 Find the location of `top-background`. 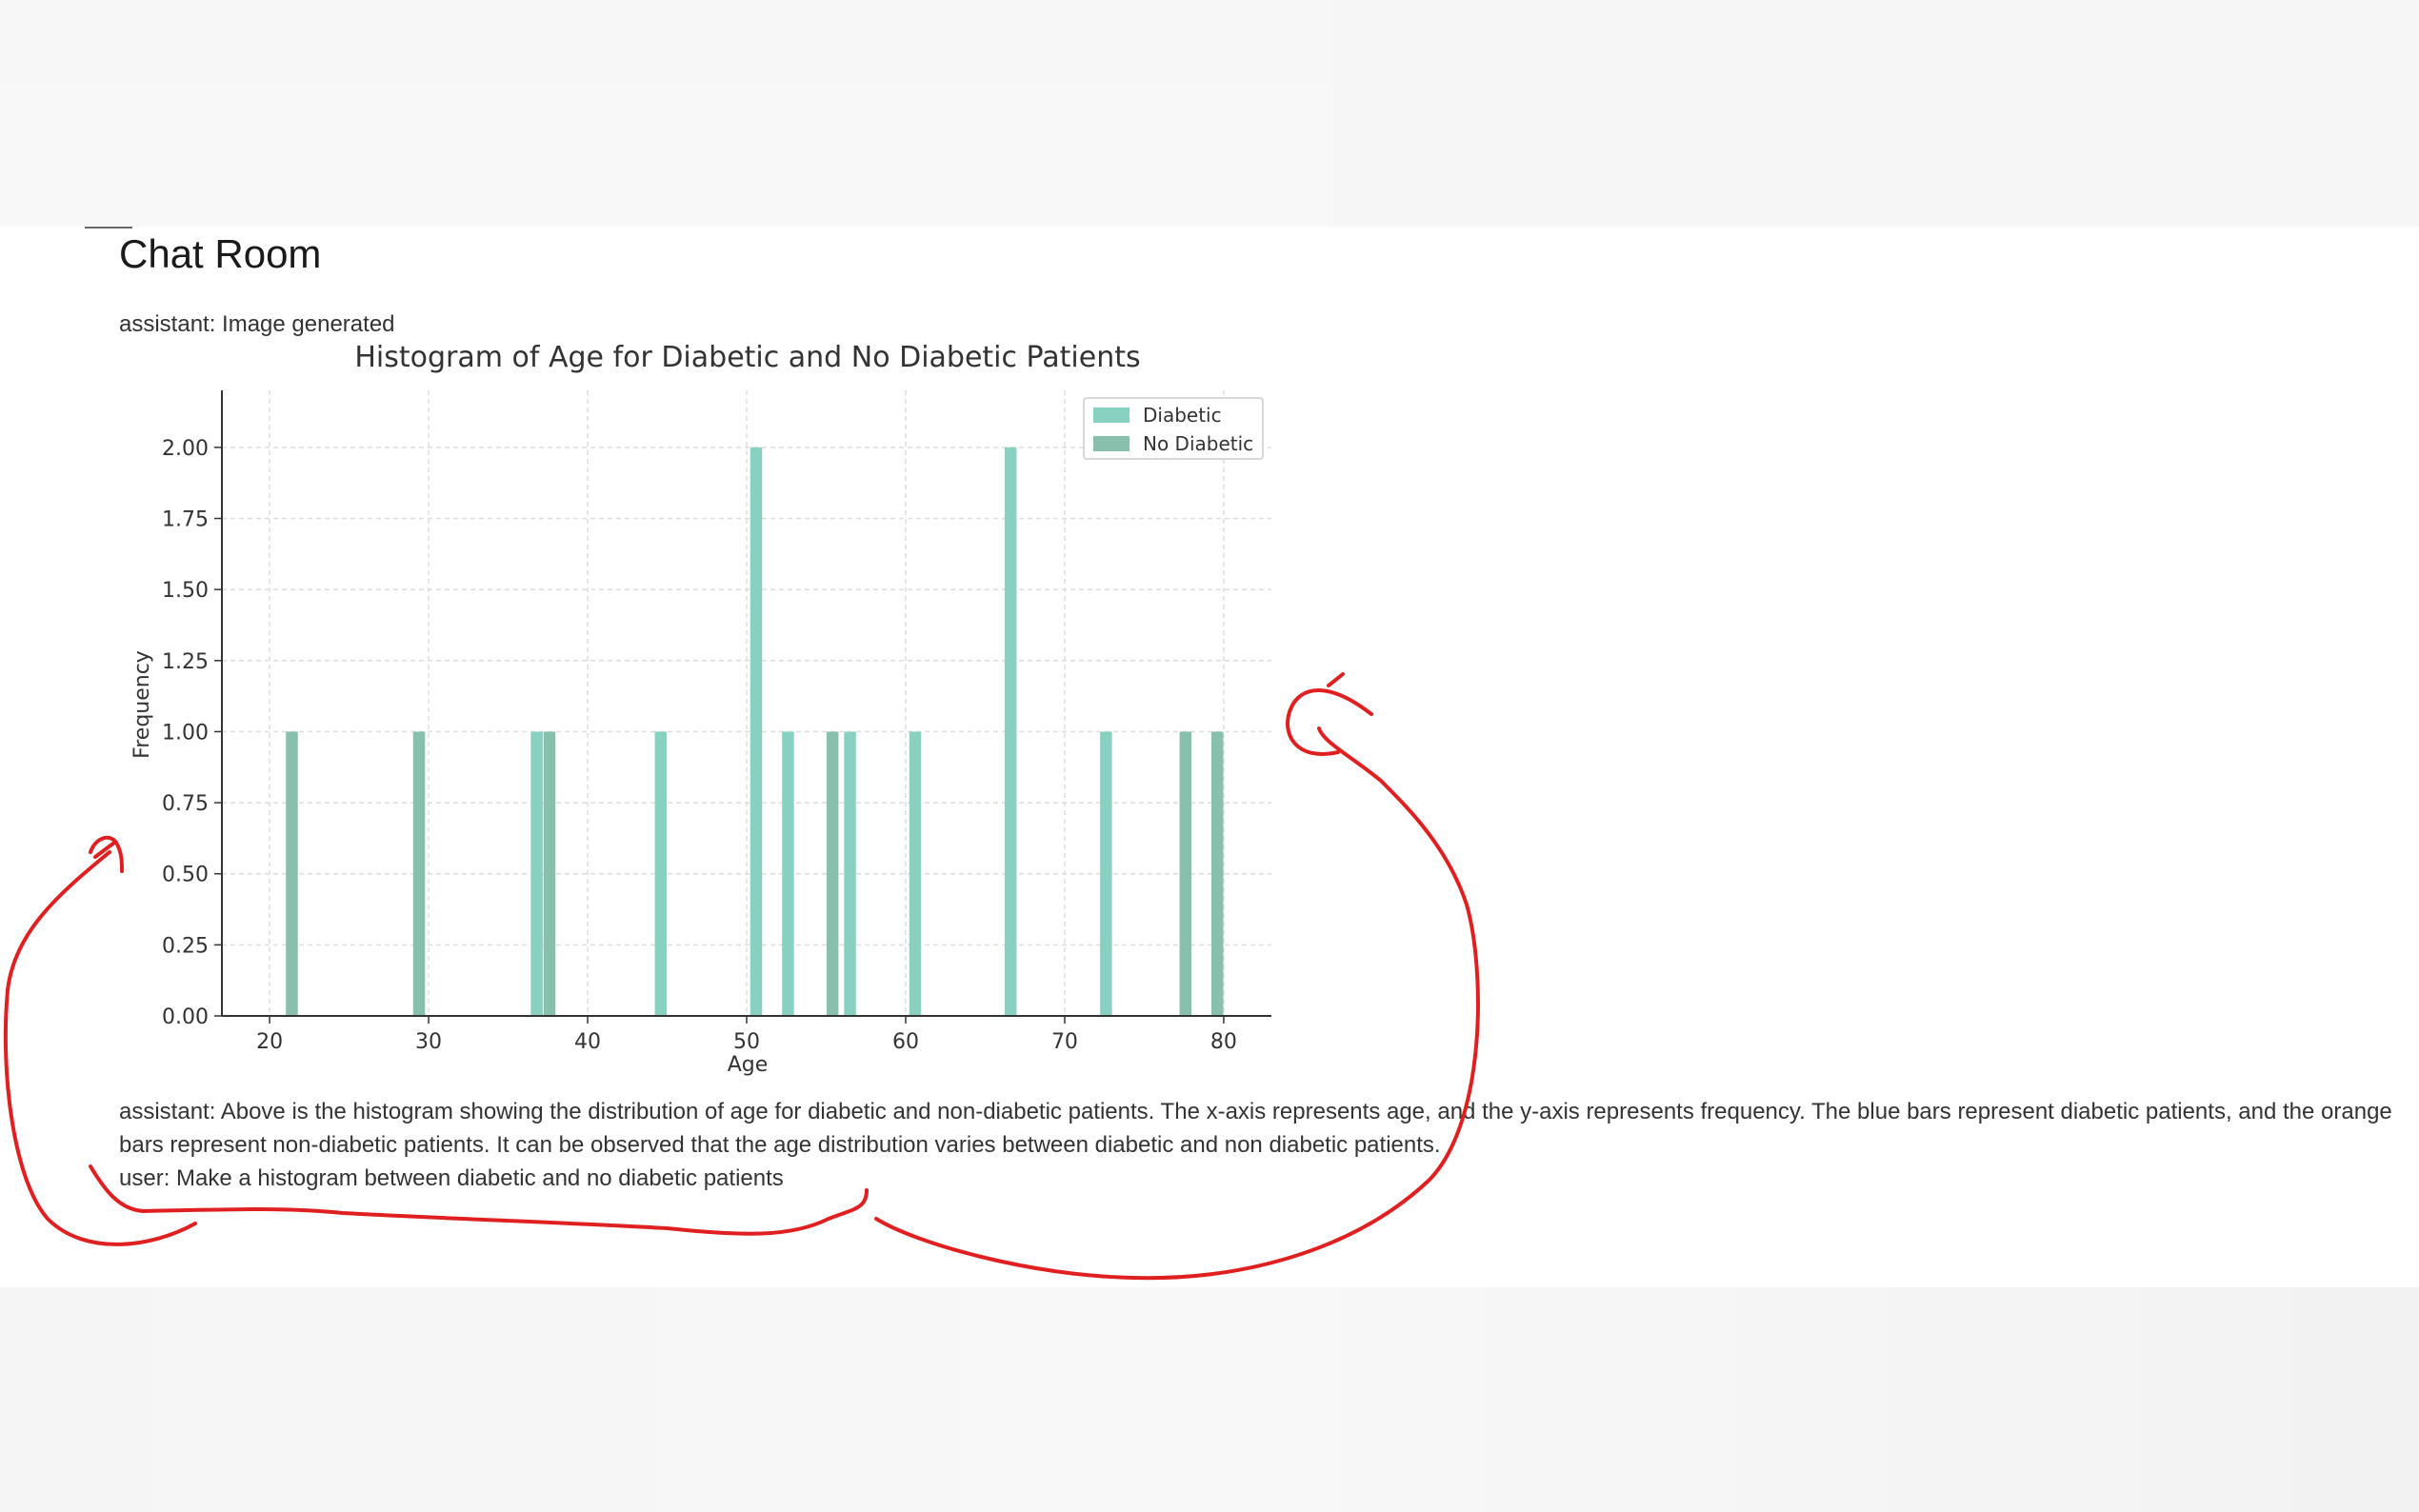

top-background is located at coordinates (666, 113).